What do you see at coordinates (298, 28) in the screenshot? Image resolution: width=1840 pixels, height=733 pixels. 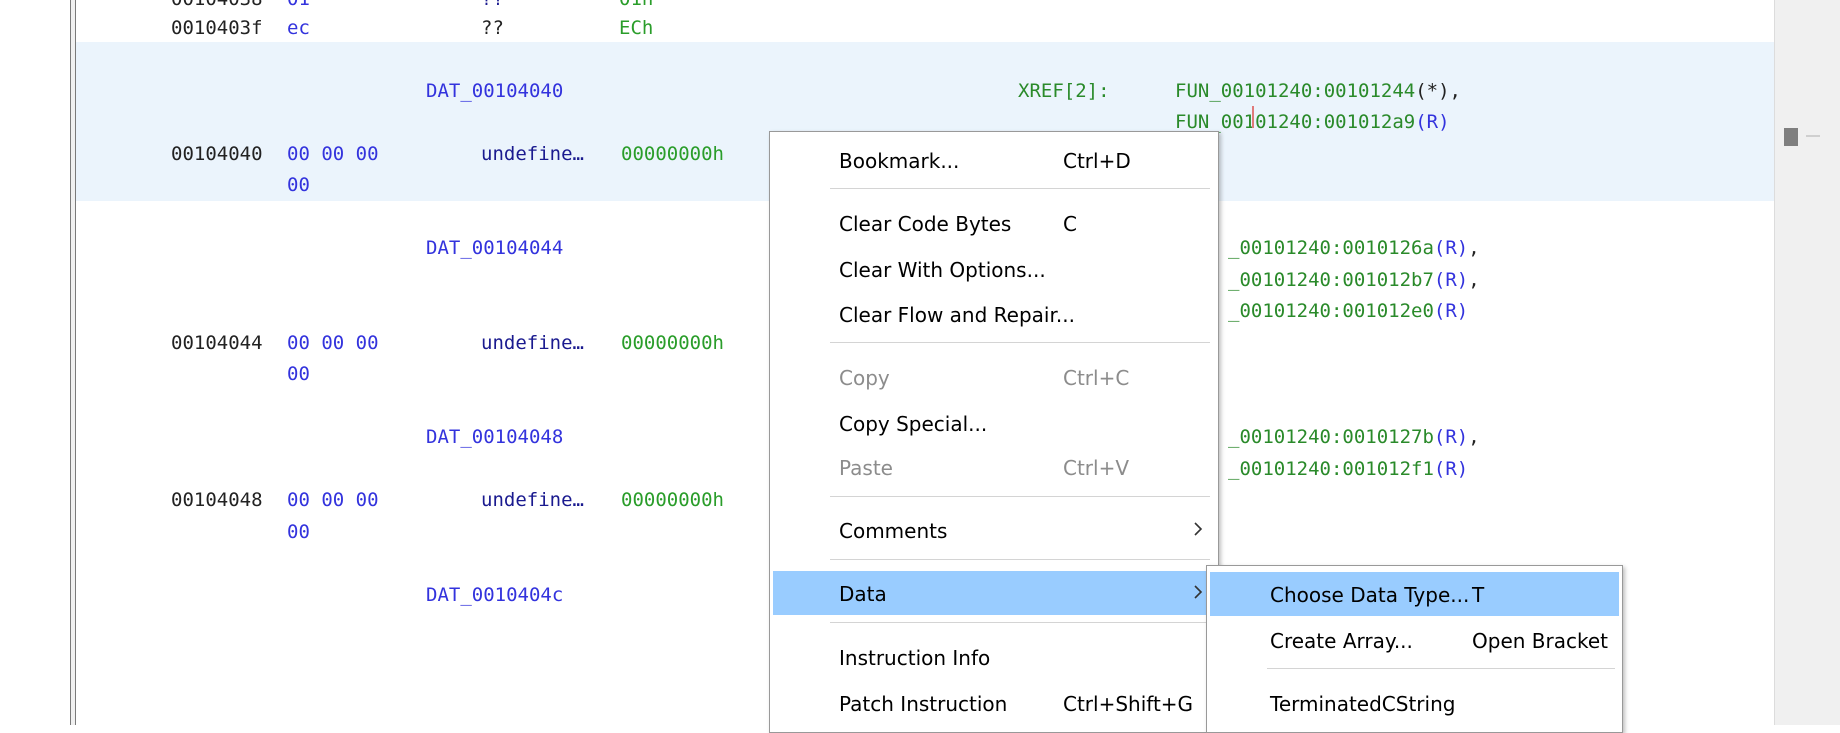 I see `row-bytes: ec` at bounding box center [298, 28].